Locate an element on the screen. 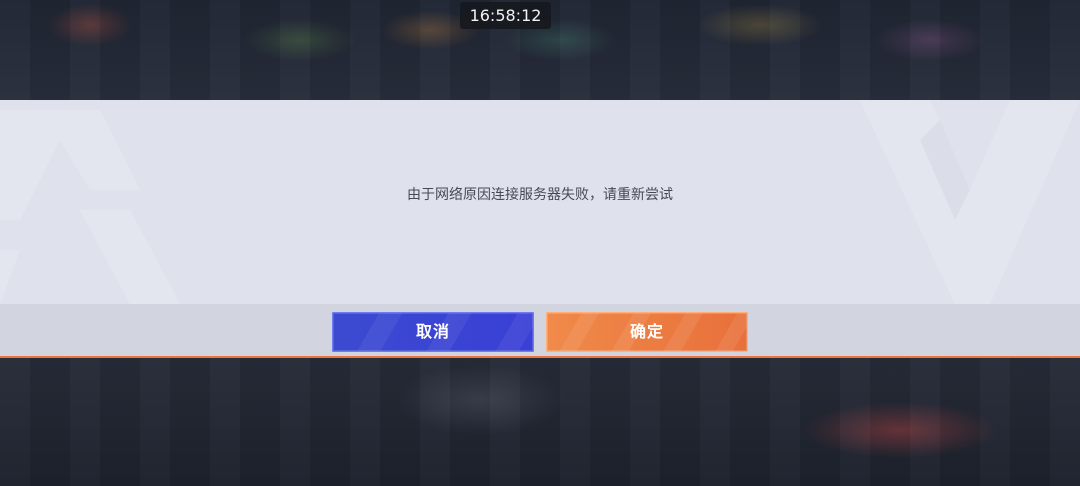 The image size is (1080, 486). dialog-footer: 取消 确定 is located at coordinates (540, 331).